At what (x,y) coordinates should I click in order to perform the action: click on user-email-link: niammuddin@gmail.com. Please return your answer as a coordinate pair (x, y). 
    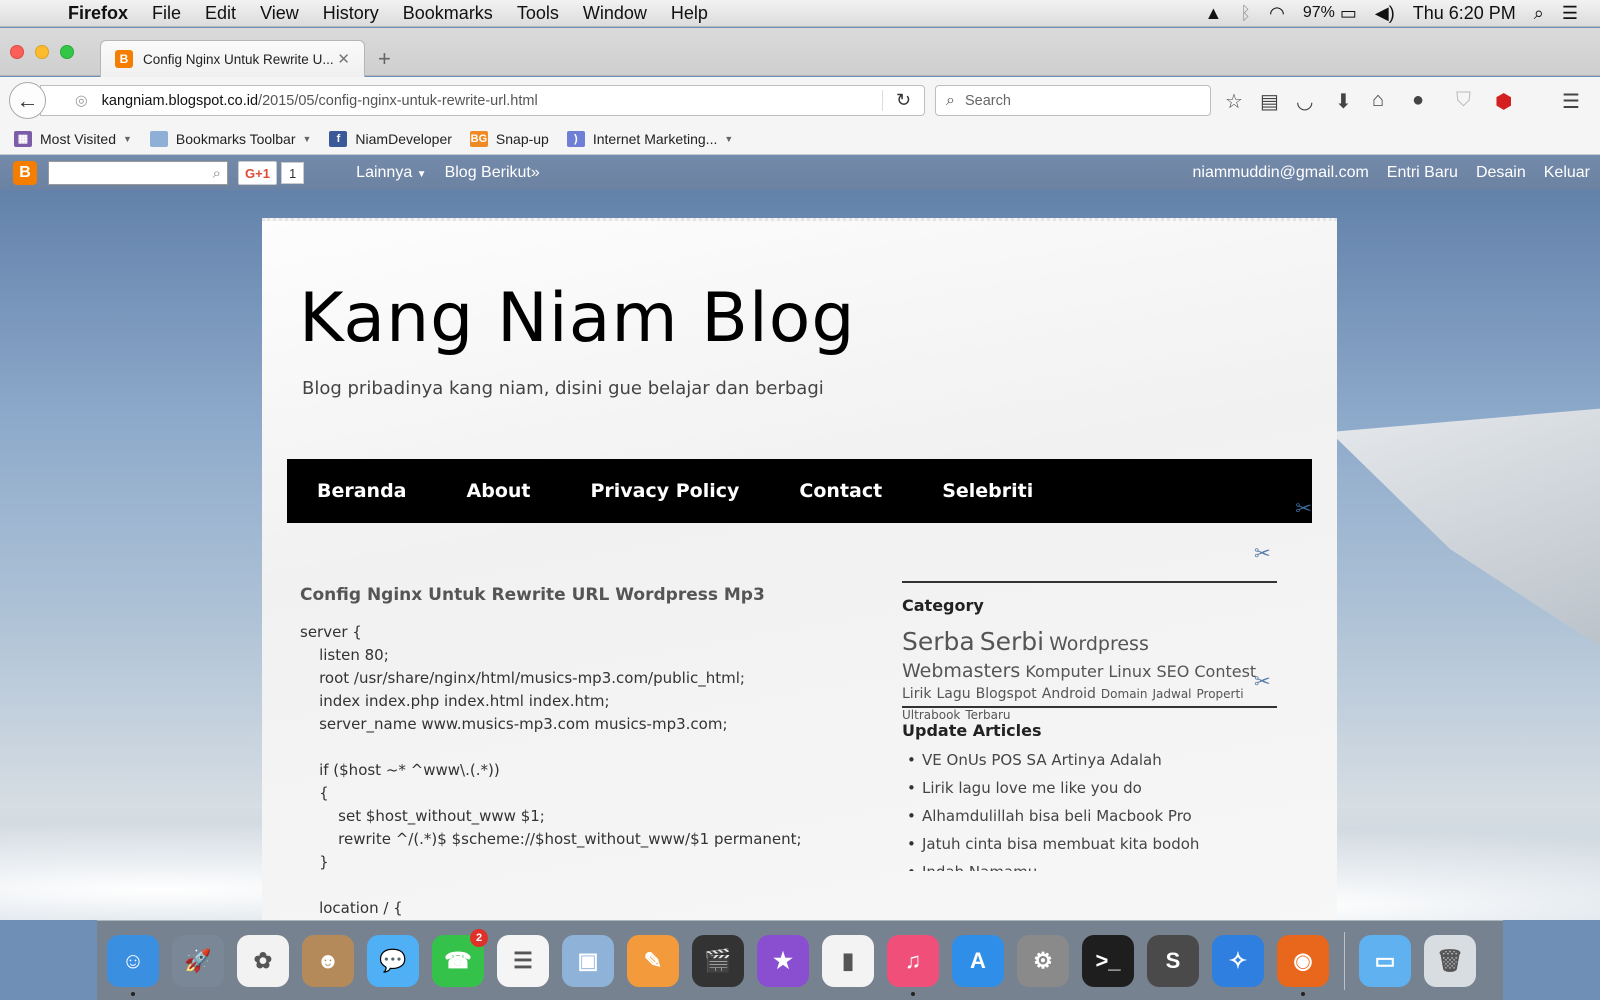
    Looking at the image, I should click on (1280, 173).